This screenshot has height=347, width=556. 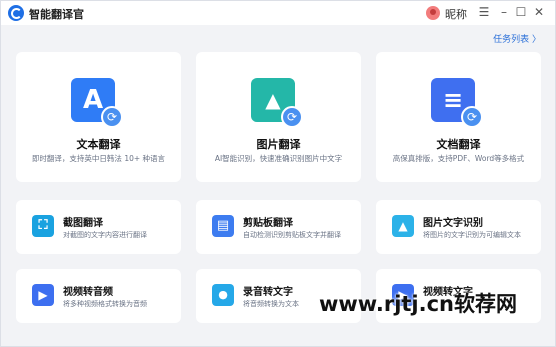 What do you see at coordinates (278, 144) in the screenshot?
I see `card-title: 图片翻译` at bounding box center [278, 144].